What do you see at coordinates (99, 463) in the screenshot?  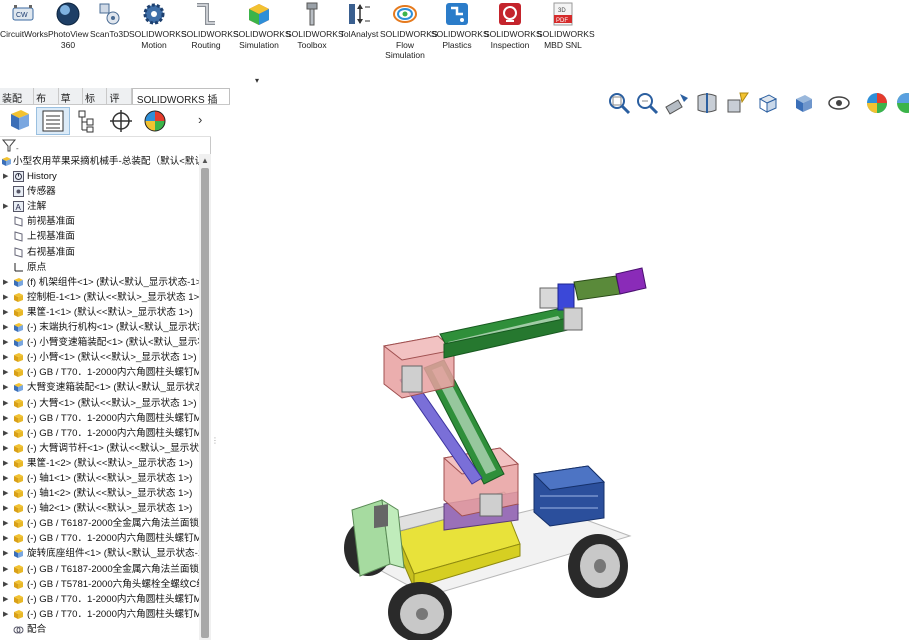 I see `tree-item: ▶ 果筐-1<2> (默认<<默认>_显示状态 1>)` at bounding box center [99, 463].